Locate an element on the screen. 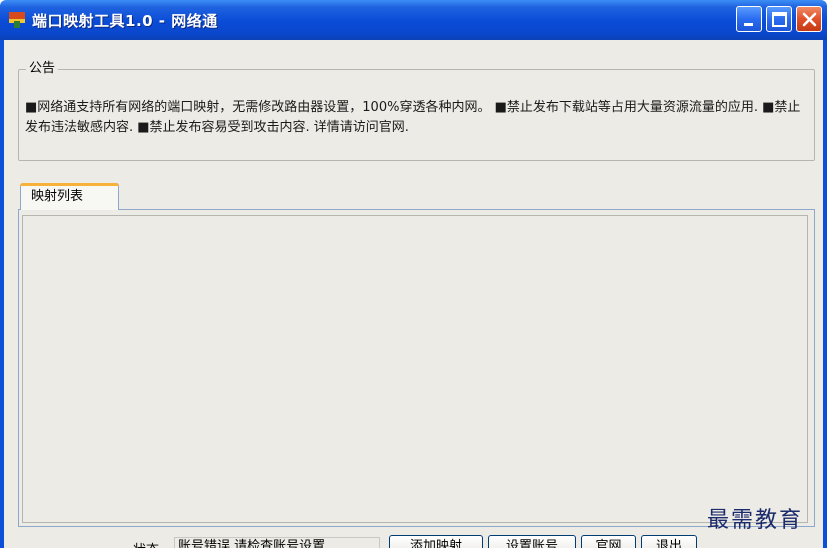 The image size is (827, 548). watermark: 最需教育 is located at coordinates (755, 520).